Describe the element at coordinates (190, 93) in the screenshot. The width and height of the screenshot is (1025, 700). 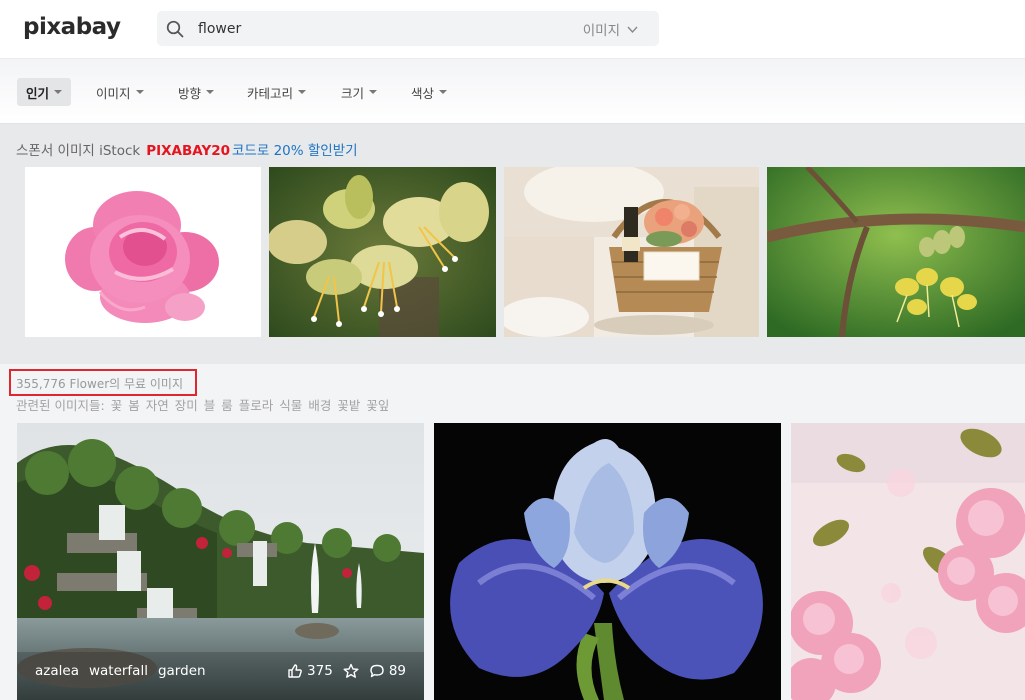
I see `filter-label: 방향` at that location.